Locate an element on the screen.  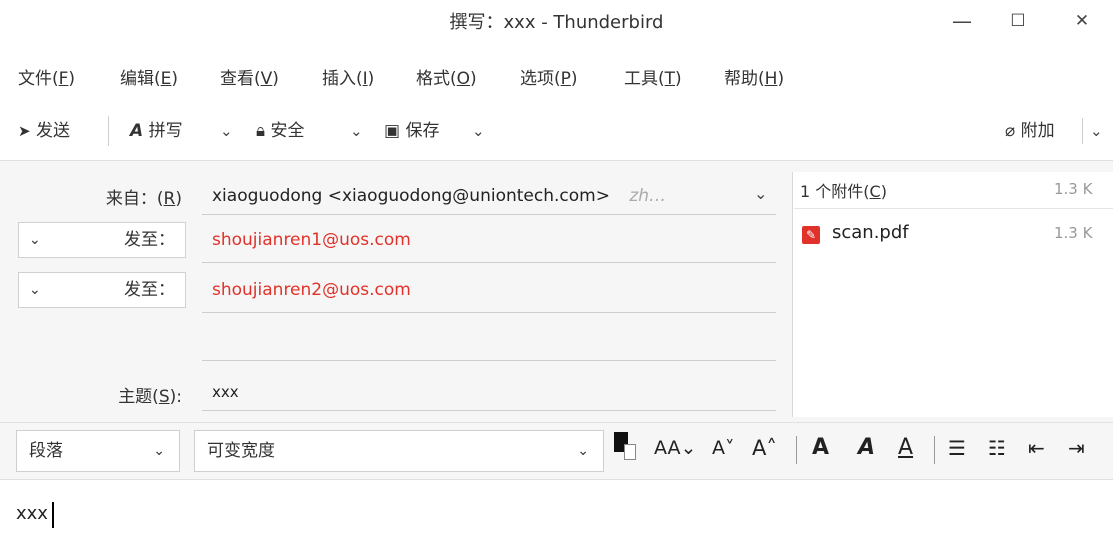
from-label: 来自：(R) is located at coordinates (143, 199).